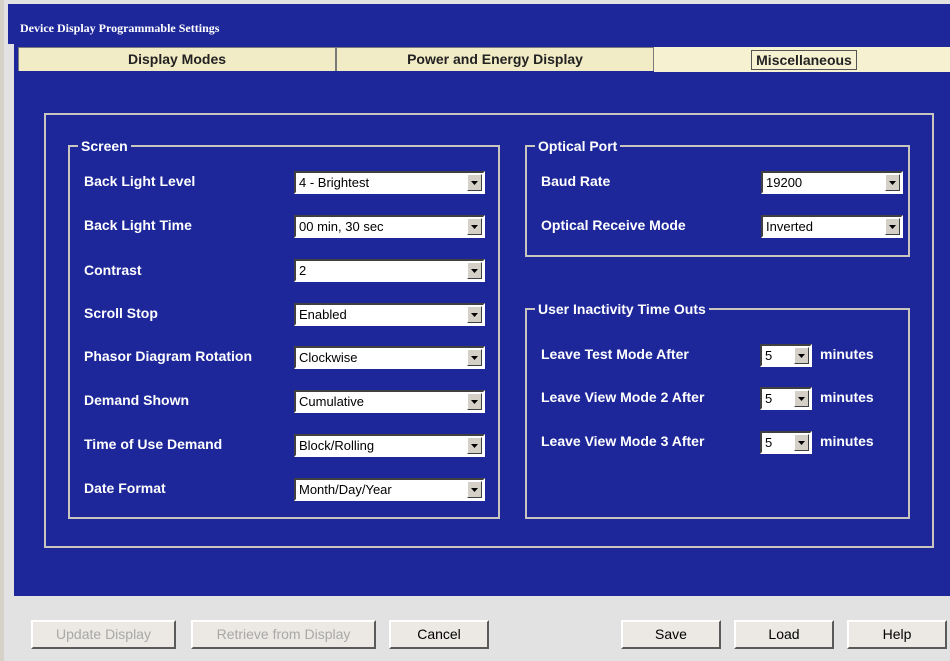  Describe the element at coordinates (125, 488) in the screenshot. I see `date-format-label: Date Format` at that location.